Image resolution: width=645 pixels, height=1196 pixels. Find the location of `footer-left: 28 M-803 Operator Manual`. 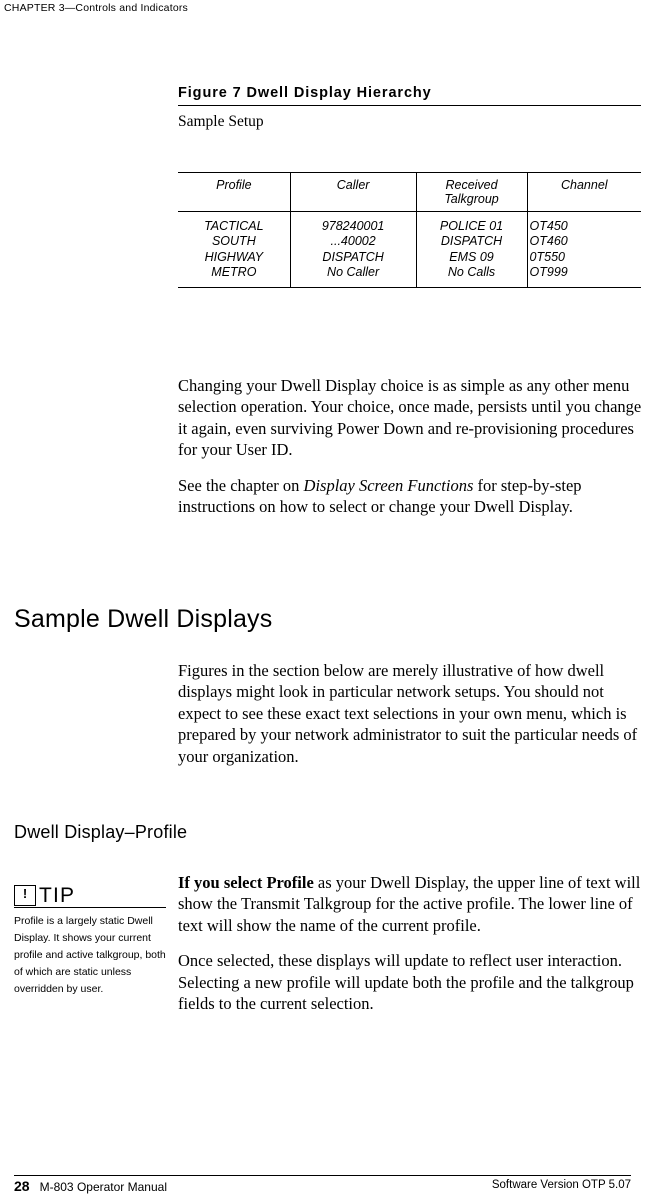

footer-left: 28 M-803 Operator Manual is located at coordinates (90, 1186).